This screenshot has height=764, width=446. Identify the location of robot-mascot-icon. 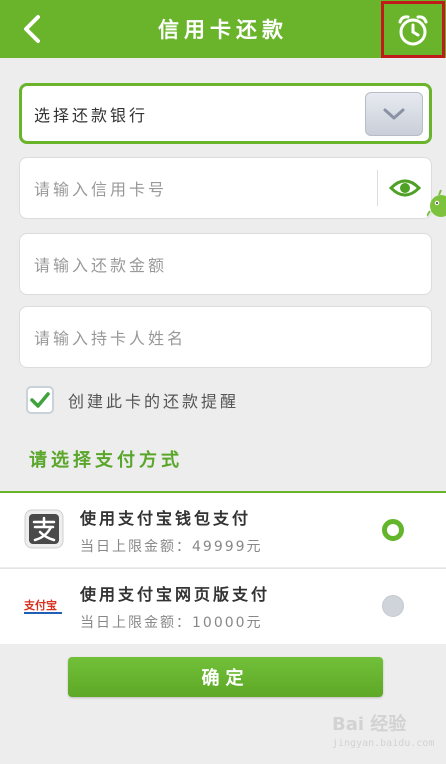
(436, 203).